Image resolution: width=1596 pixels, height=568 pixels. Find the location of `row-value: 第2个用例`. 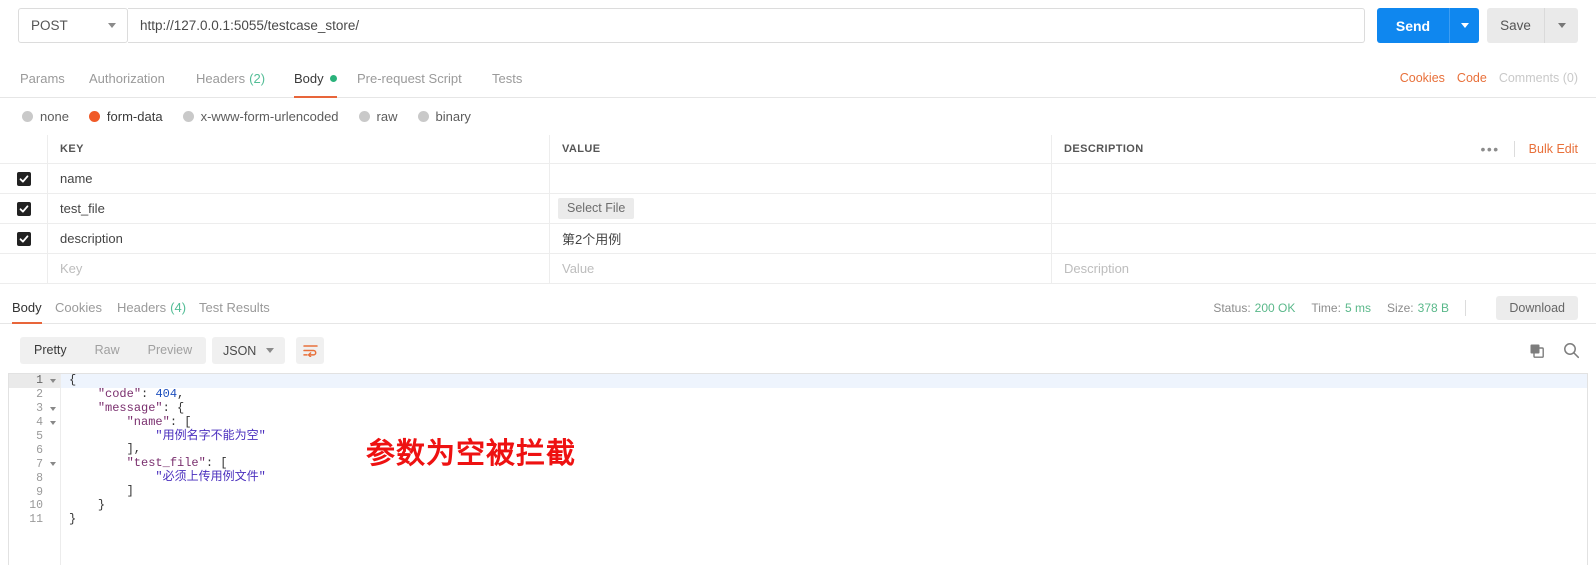

row-value: 第2个用例 is located at coordinates (591, 238).